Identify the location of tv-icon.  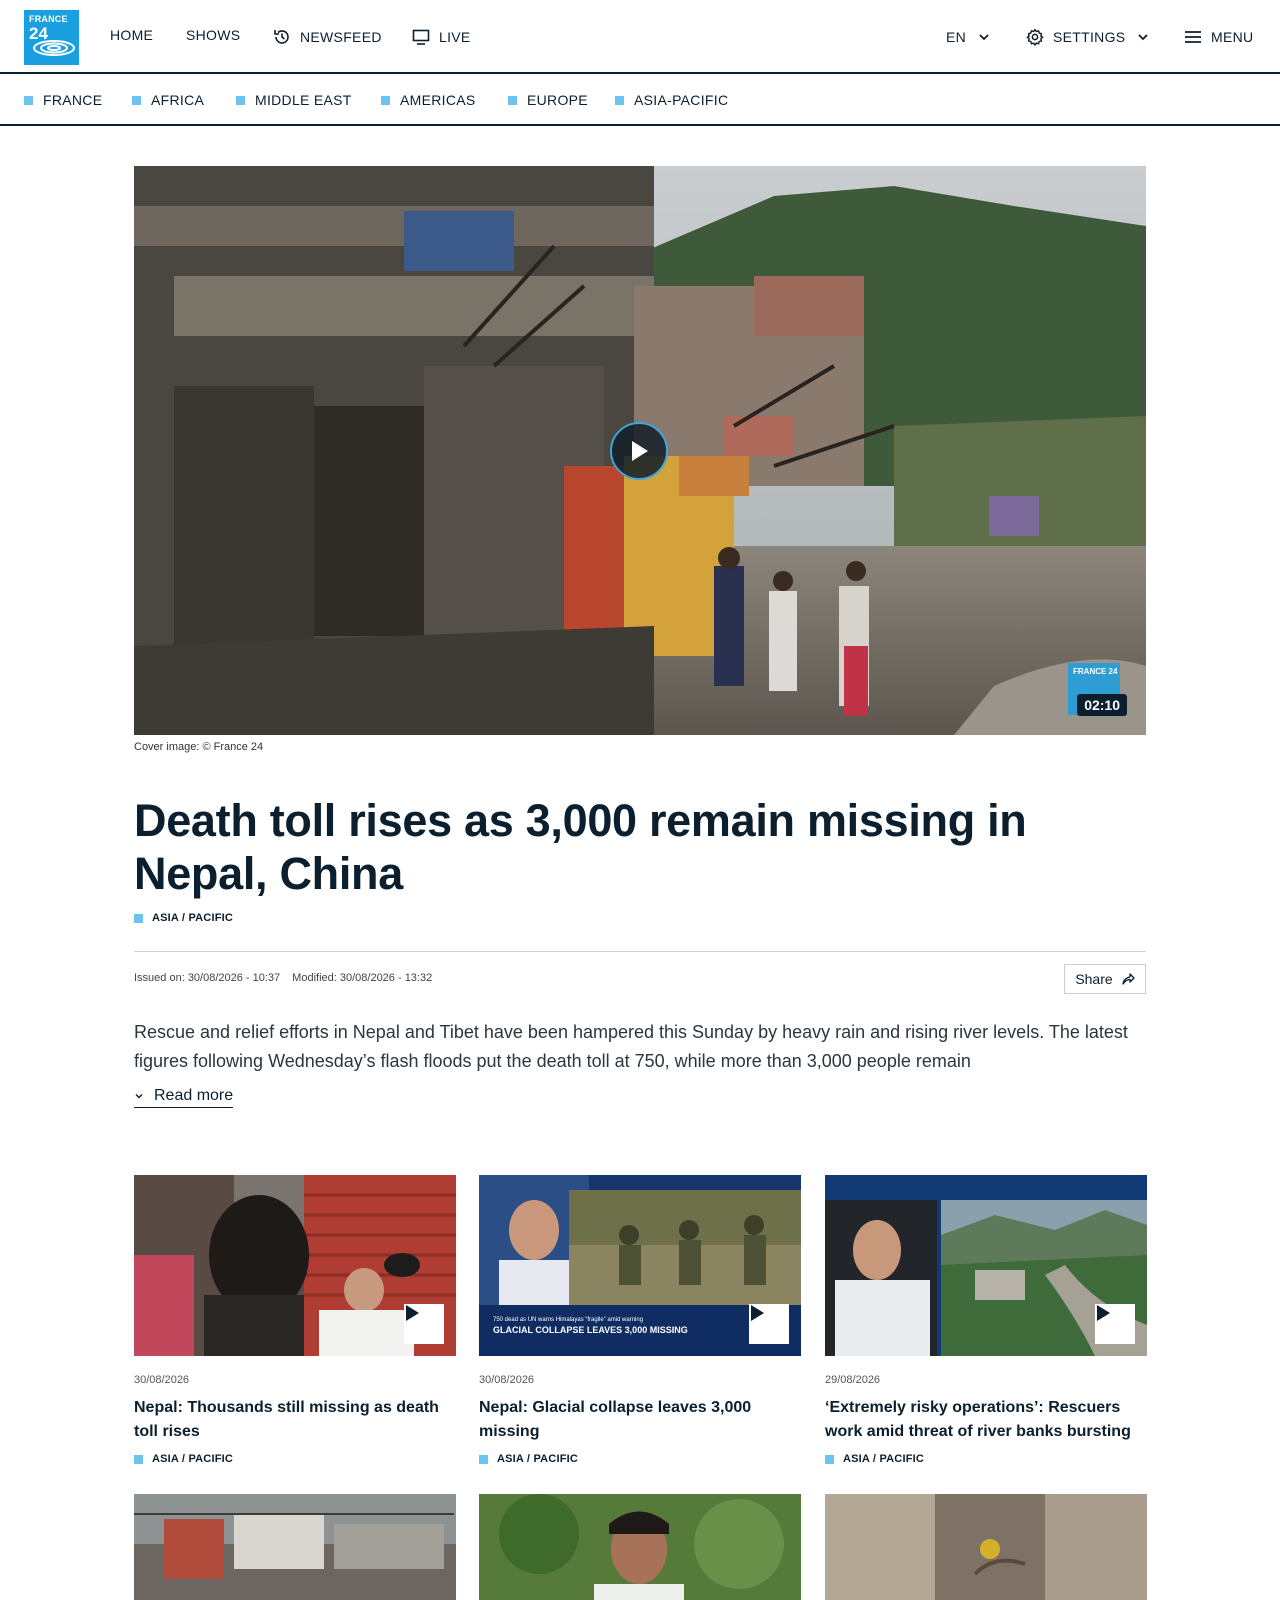
(421, 37).